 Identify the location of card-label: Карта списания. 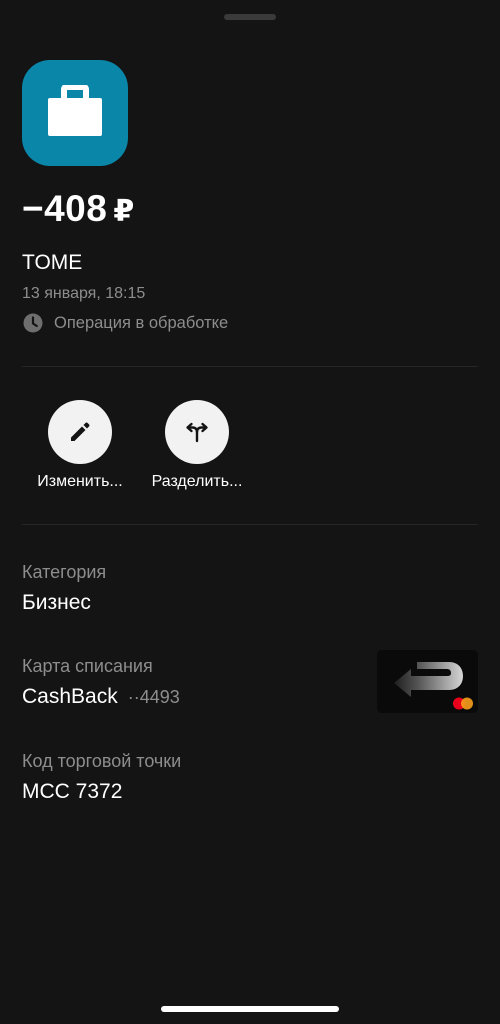
(87, 666).